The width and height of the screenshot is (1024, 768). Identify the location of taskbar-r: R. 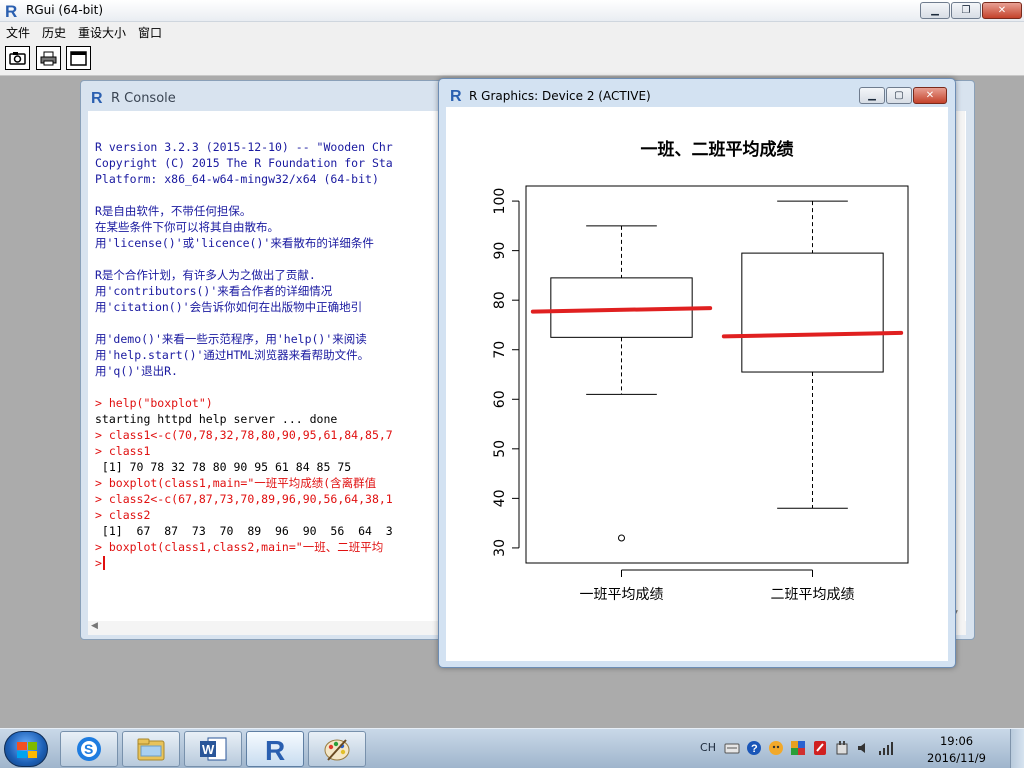
(275, 749).